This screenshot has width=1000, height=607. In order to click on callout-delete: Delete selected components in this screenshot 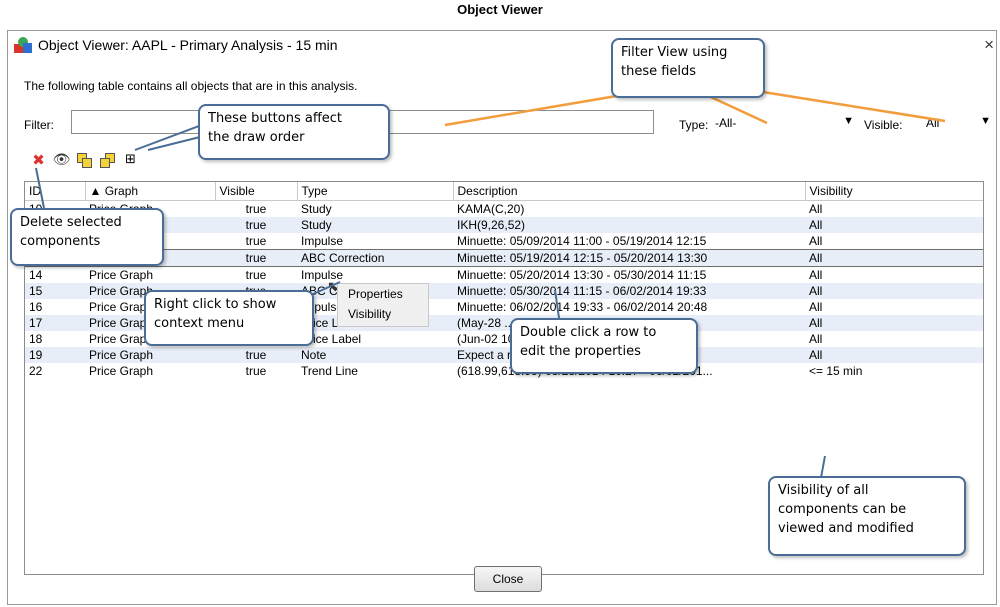, I will do `click(87, 237)`.